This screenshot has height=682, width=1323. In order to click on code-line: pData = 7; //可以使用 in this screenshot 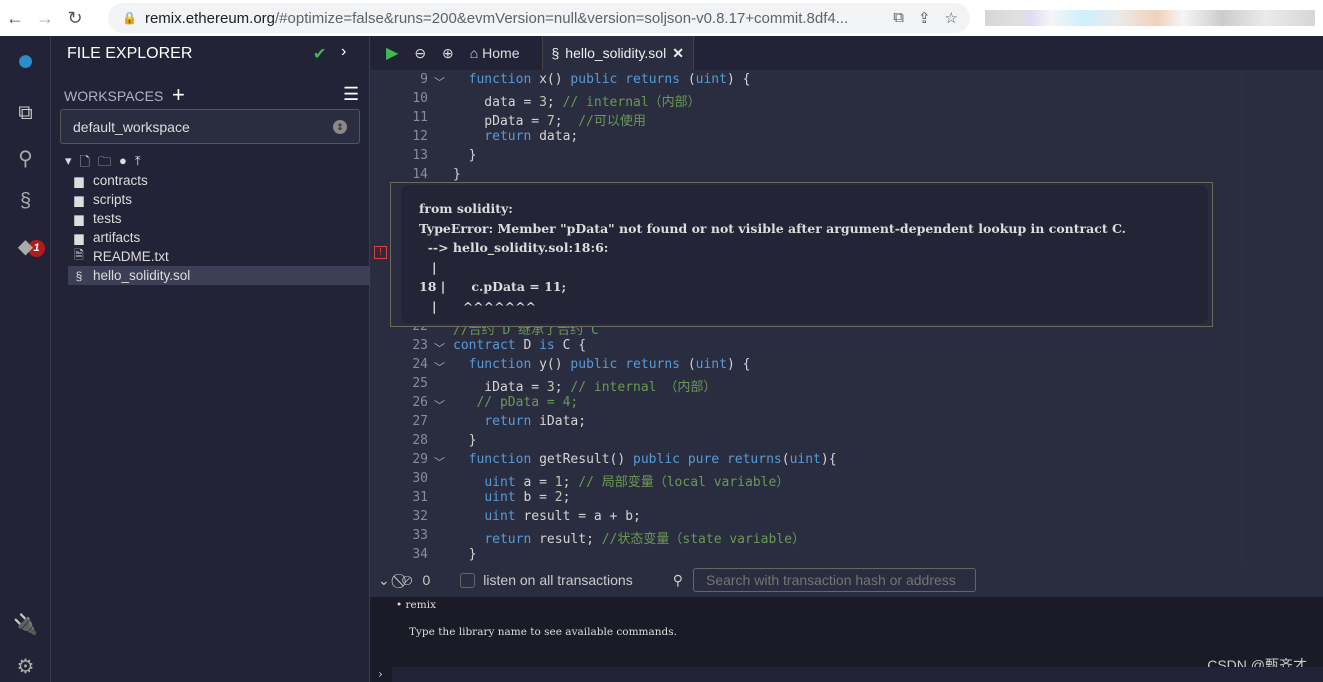, I will do `click(549, 121)`.